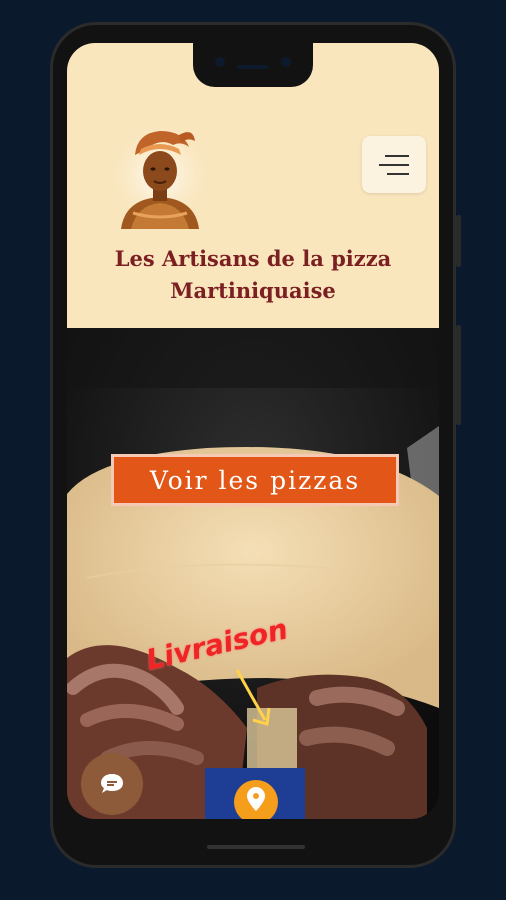 This screenshot has height=900, width=506. Describe the element at coordinates (397, 156) in the screenshot. I see `hamburger-menu-icon` at that location.